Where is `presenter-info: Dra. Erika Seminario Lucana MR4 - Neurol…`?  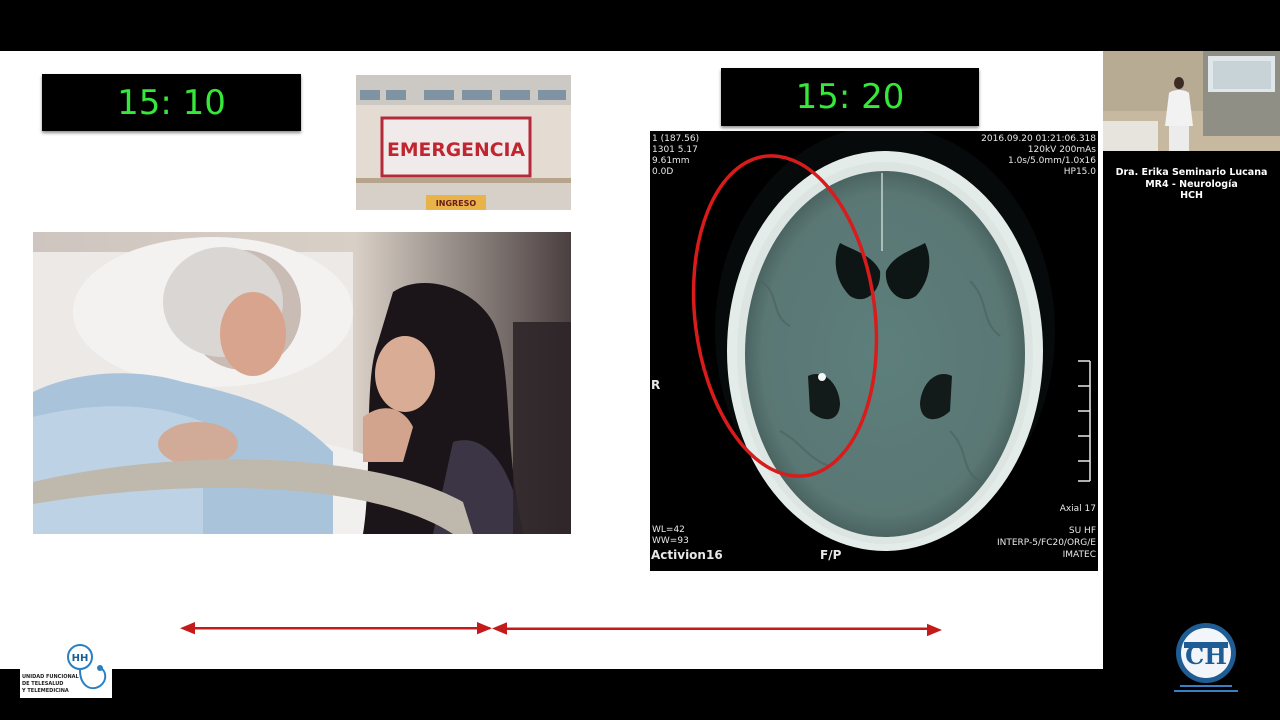 presenter-info: Dra. Erika Seminario Lucana MR4 - Neurol… is located at coordinates (1191, 184).